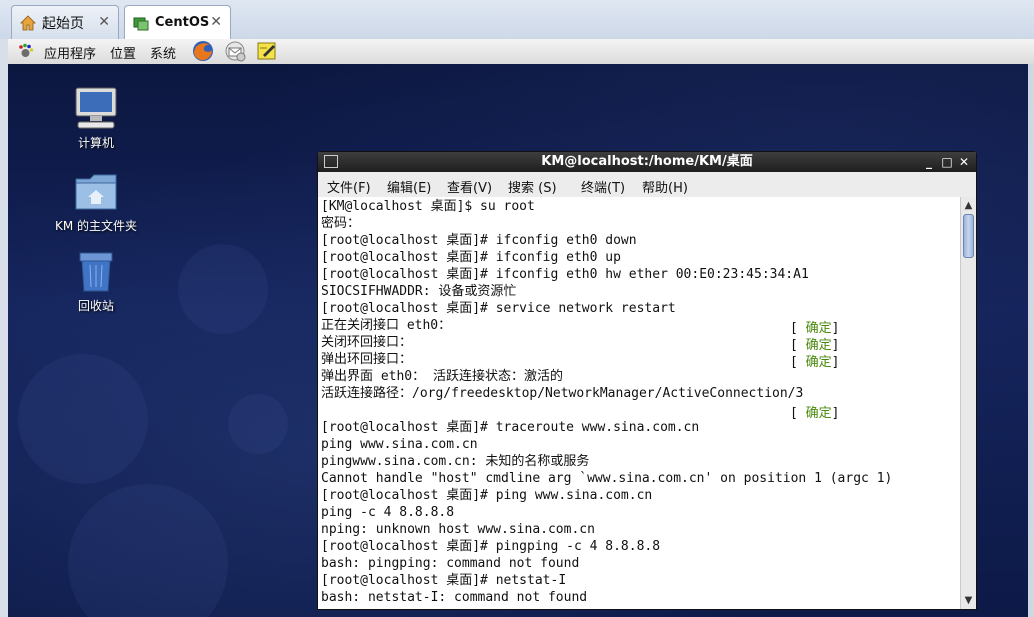 The width and height of the screenshot is (1034, 617). What do you see at coordinates (458, 529) in the screenshot?
I see `terminal-line: nping: unknown host www.sina.com.cn` at bounding box center [458, 529].